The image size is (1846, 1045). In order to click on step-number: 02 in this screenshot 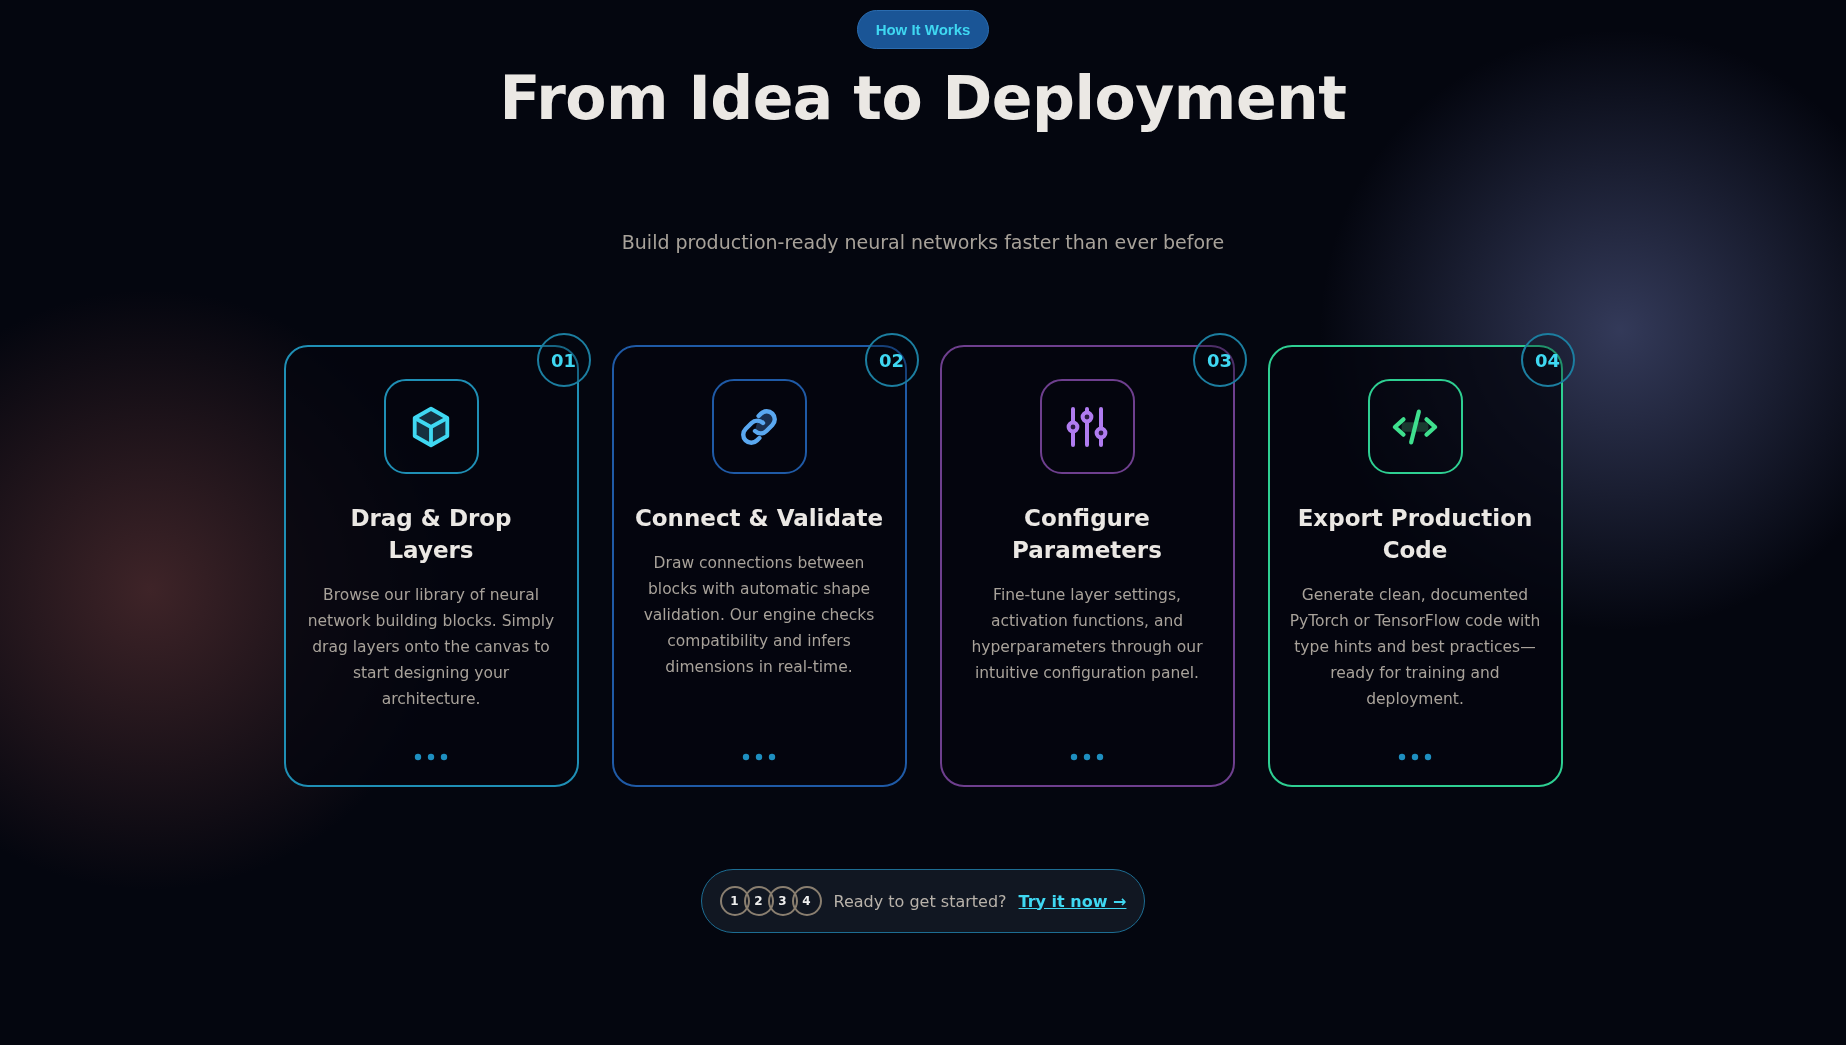, I will do `click(891, 360)`.